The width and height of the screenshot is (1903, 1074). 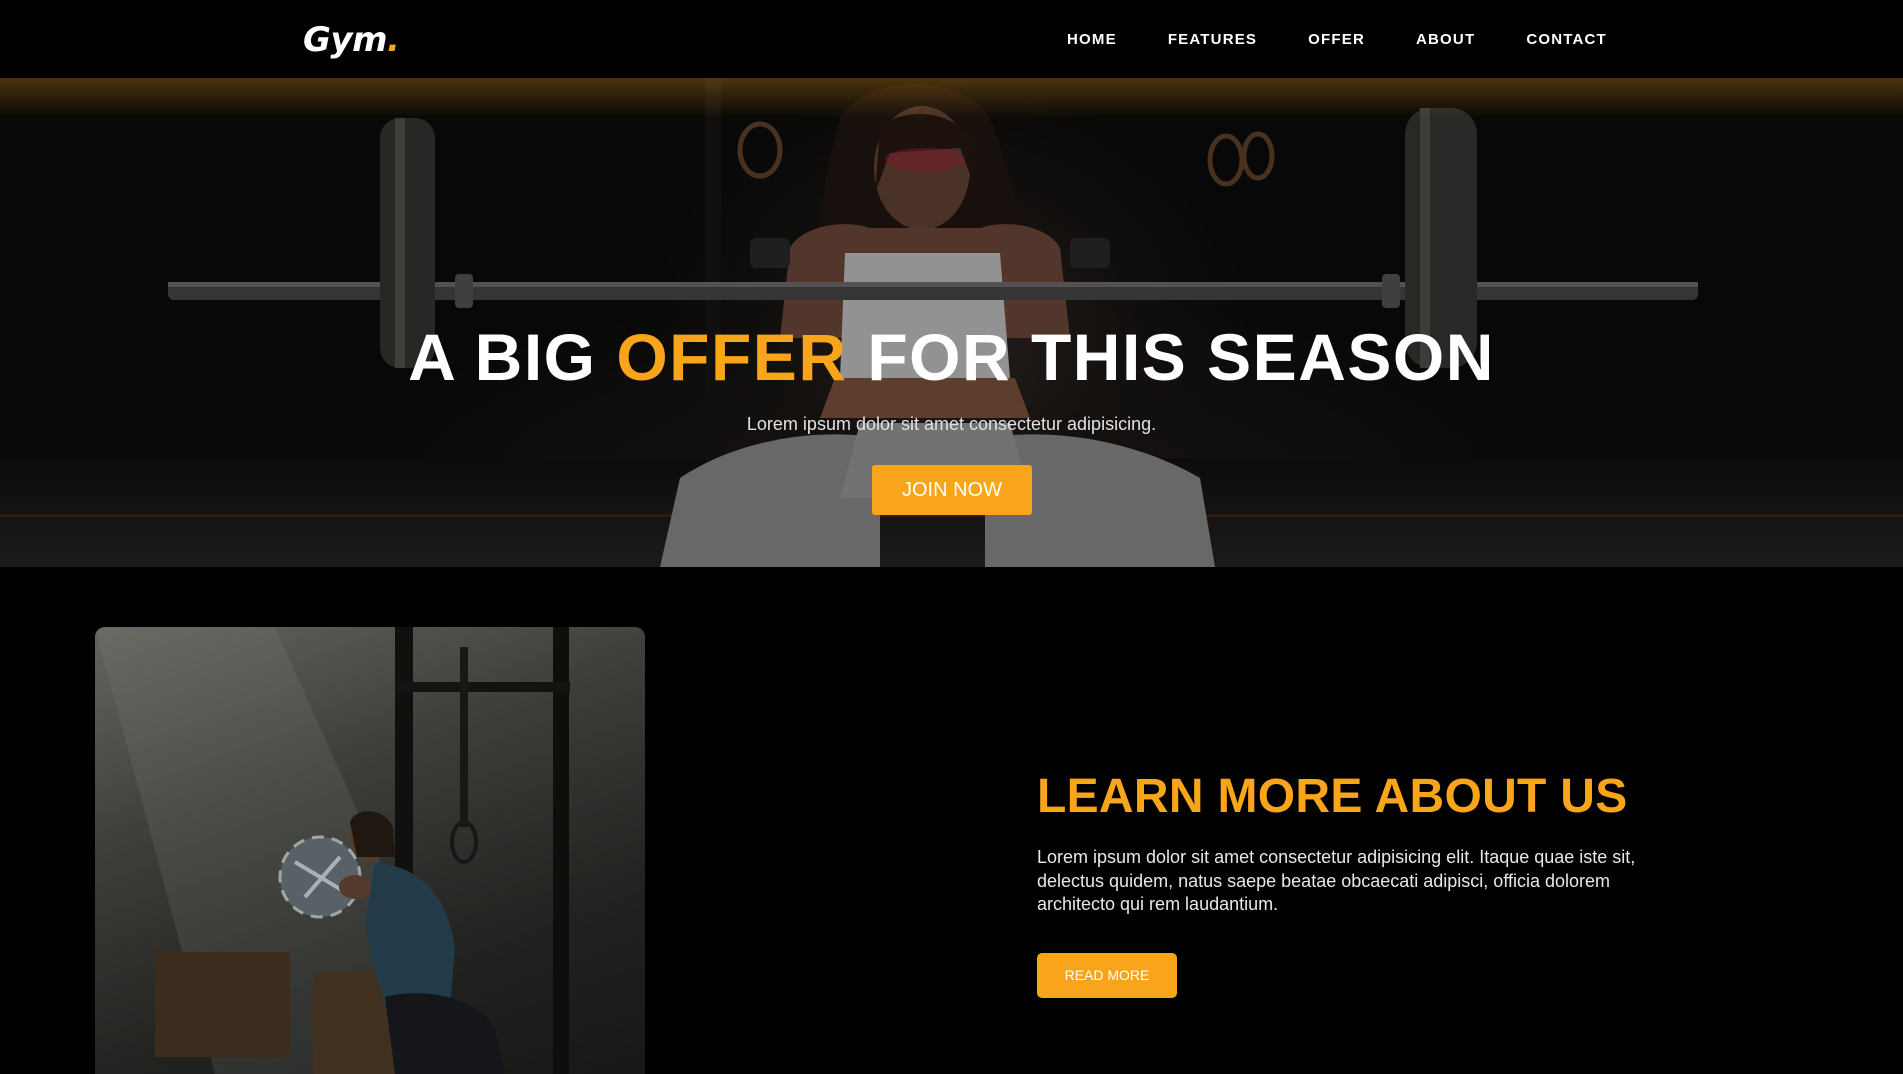 I want to click on hero-top-glow, so click(x=951, y=98).